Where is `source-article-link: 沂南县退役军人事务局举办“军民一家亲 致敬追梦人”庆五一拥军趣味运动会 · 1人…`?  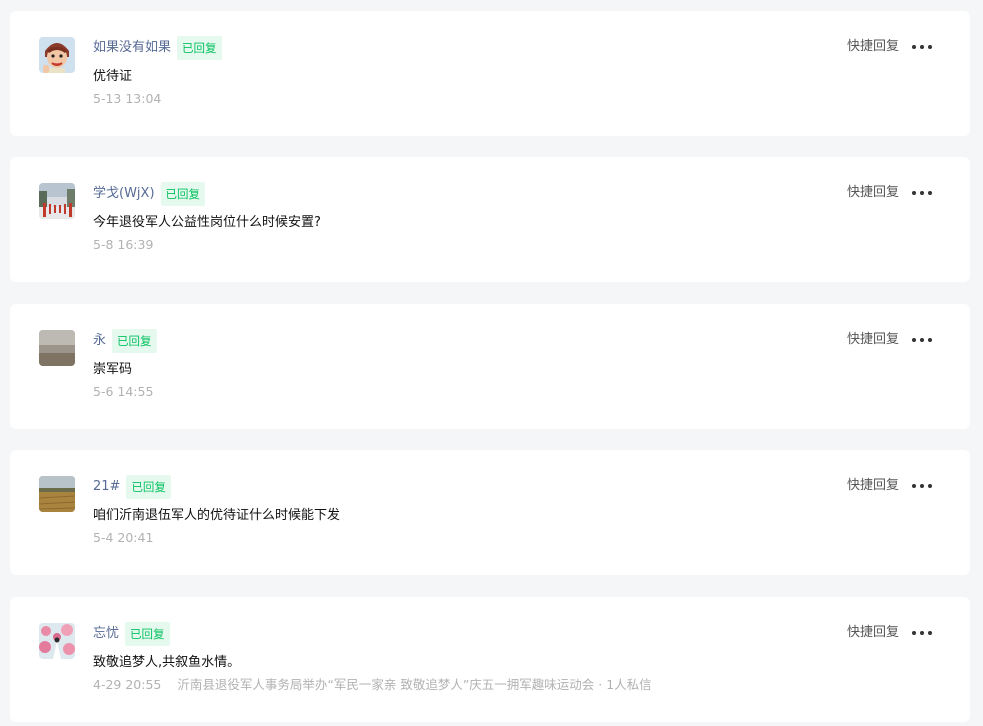 source-article-link: 沂南县退役军人事务局举办“军民一家亲 致敬追梦人”庆五一拥军趣味运动会 · 1人… is located at coordinates (414, 684).